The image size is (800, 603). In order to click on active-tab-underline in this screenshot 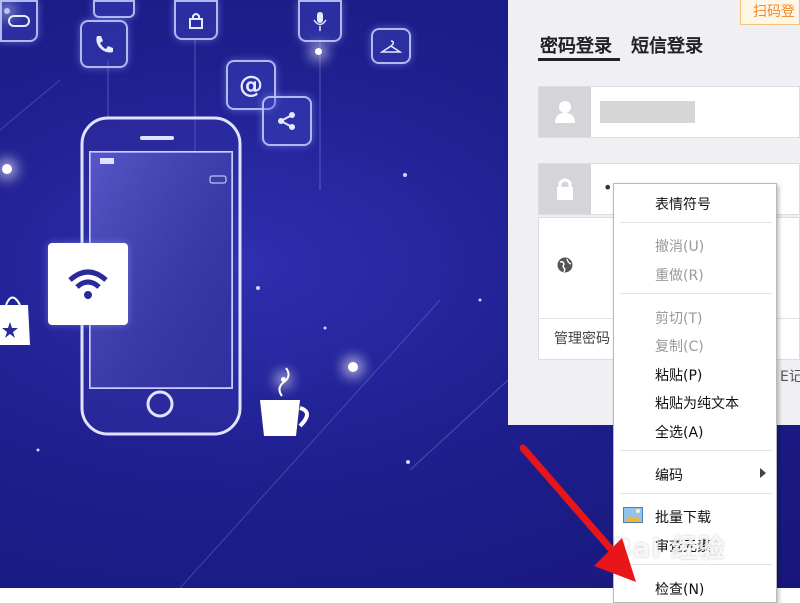, I will do `click(579, 59)`.